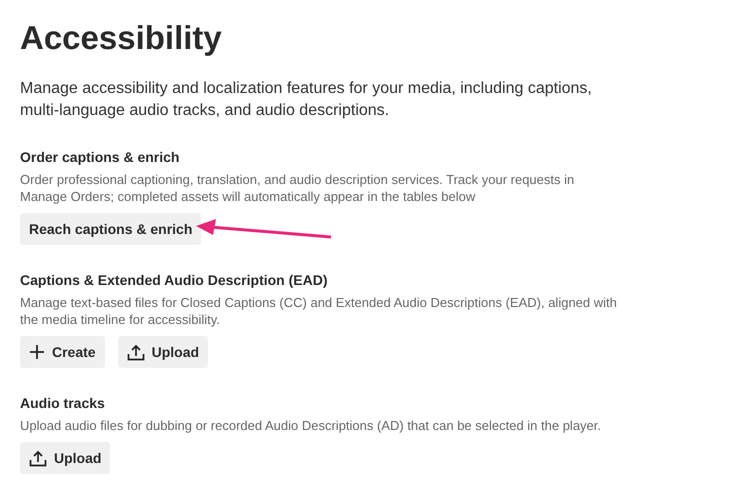 The height and width of the screenshot is (496, 739). I want to click on section-description: Manage text-based files for Closed Captions (CC) and Extended Audio Descriptions (EAD), aligned with the media timeline for accessibility., so click(319, 311).